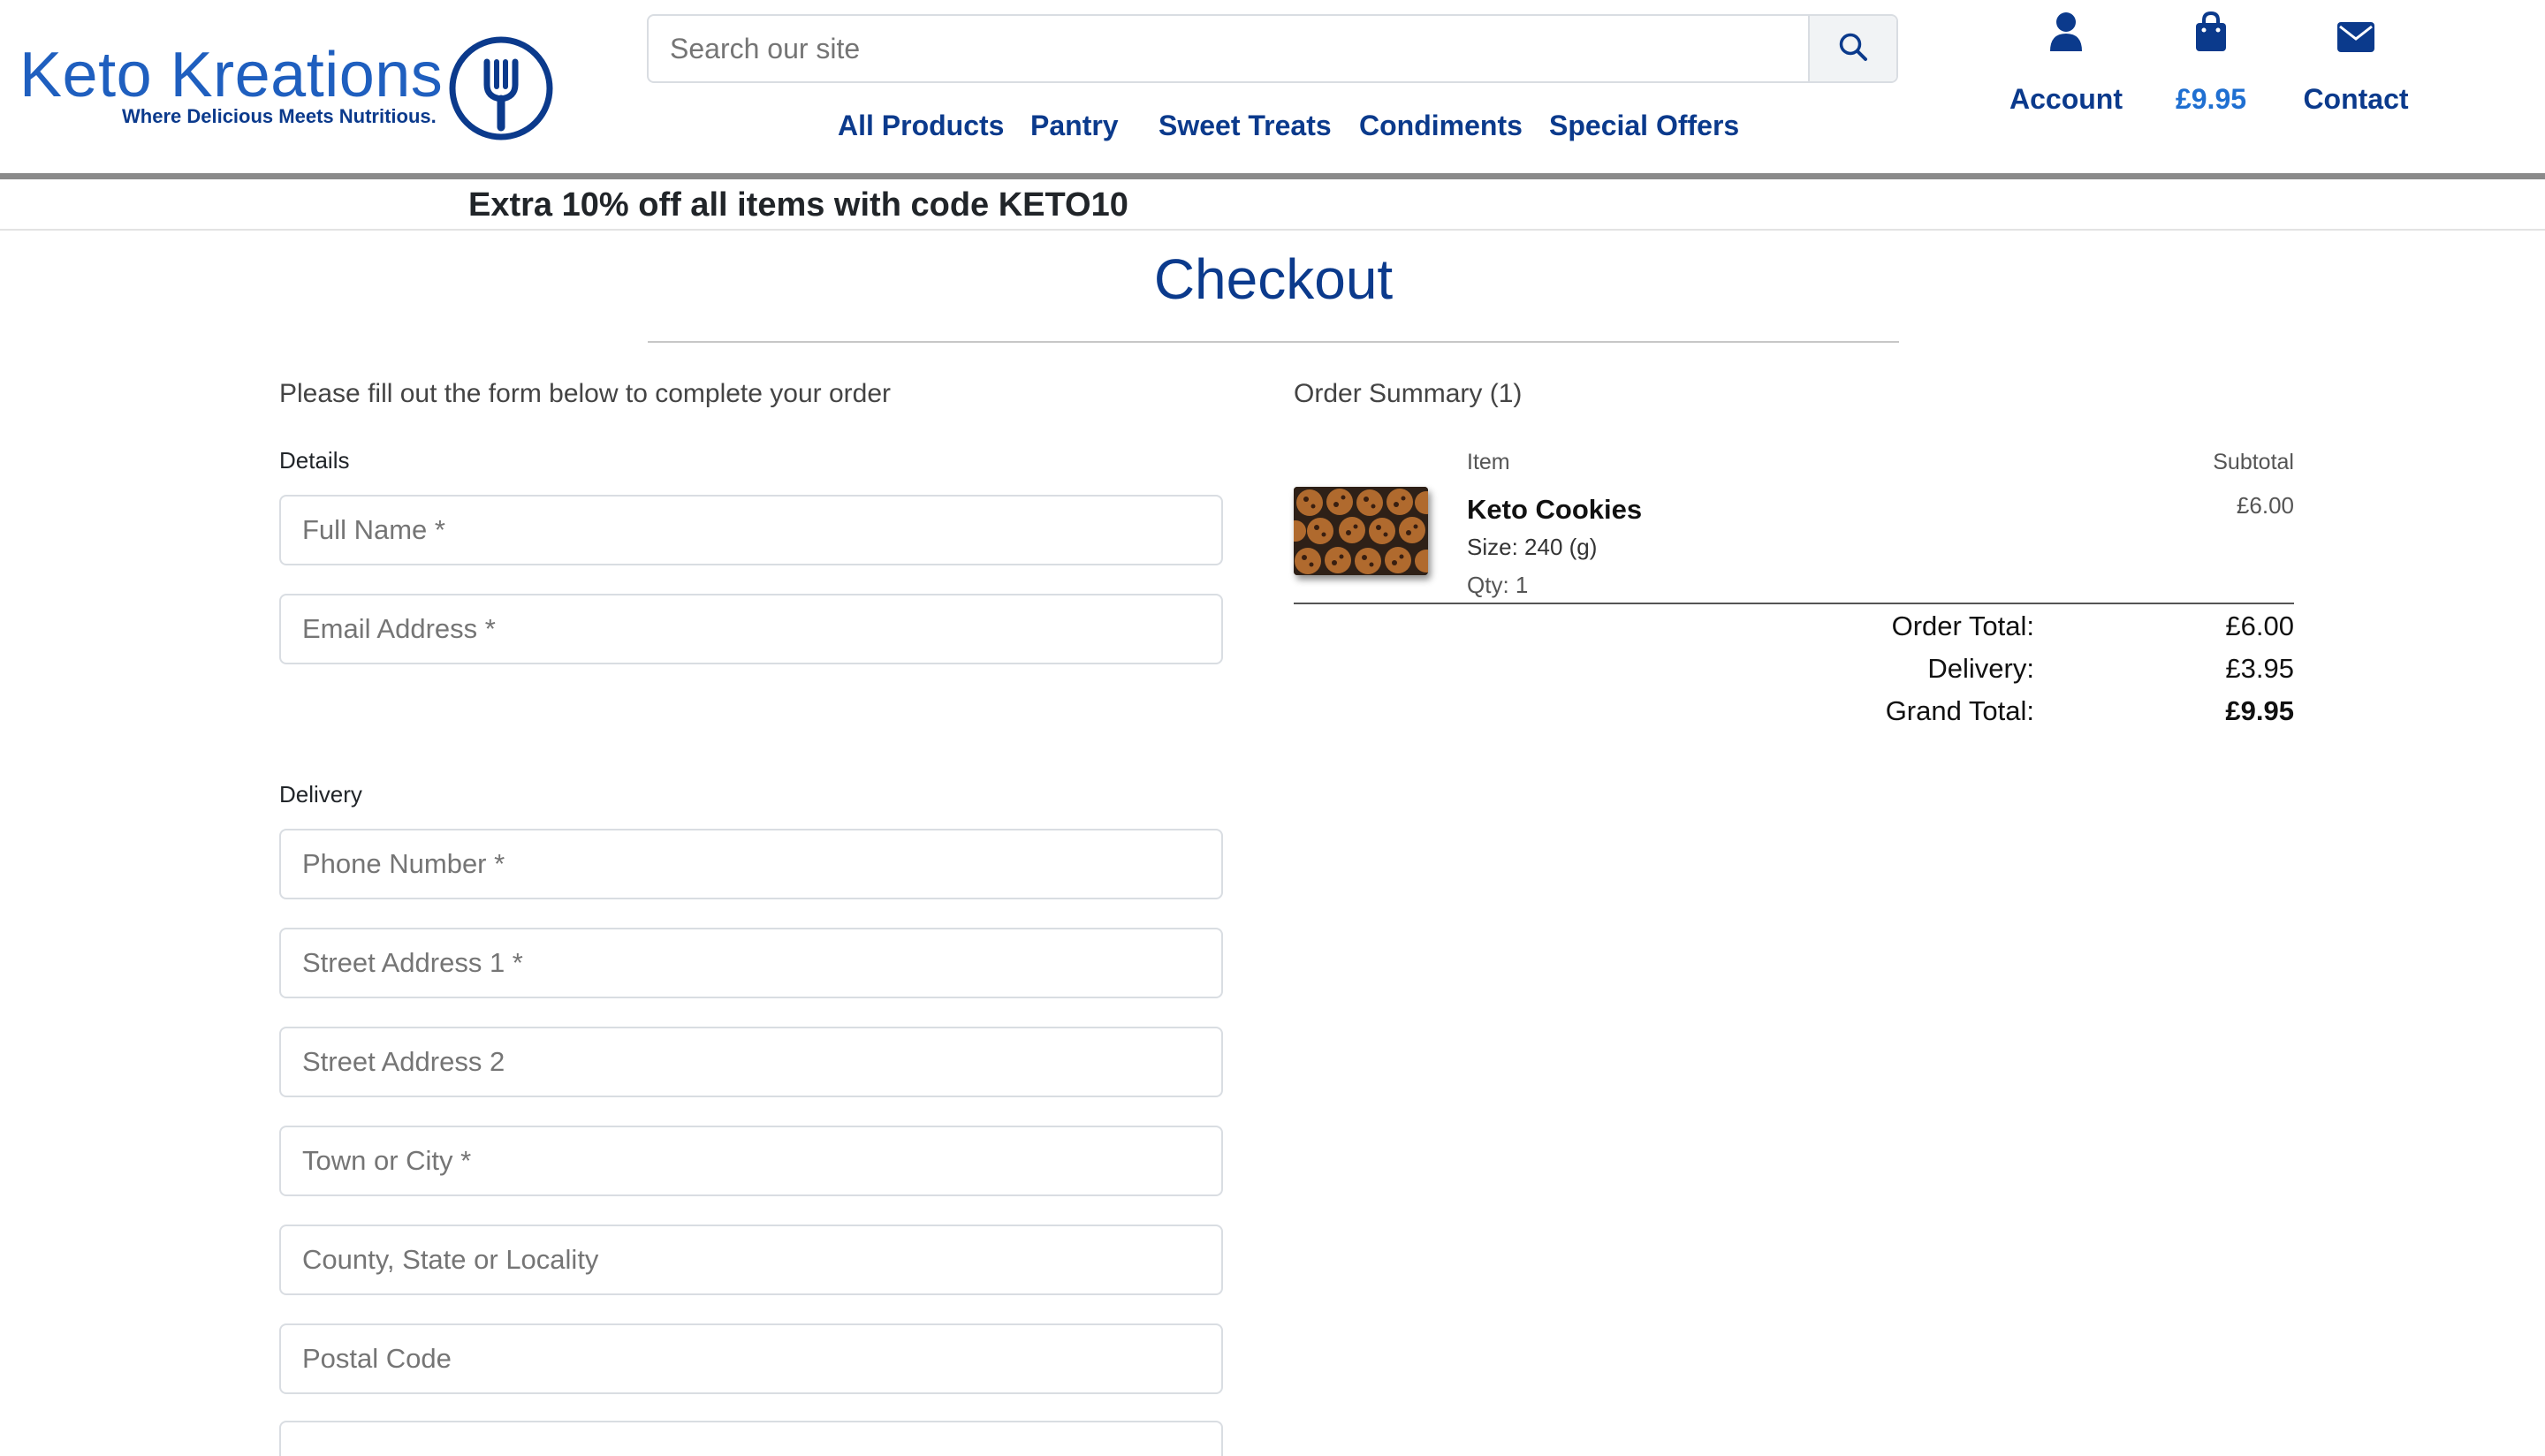 This screenshot has width=2545, height=1456. Describe the element at coordinates (1794, 603) in the screenshot. I see `summary-divider` at that location.